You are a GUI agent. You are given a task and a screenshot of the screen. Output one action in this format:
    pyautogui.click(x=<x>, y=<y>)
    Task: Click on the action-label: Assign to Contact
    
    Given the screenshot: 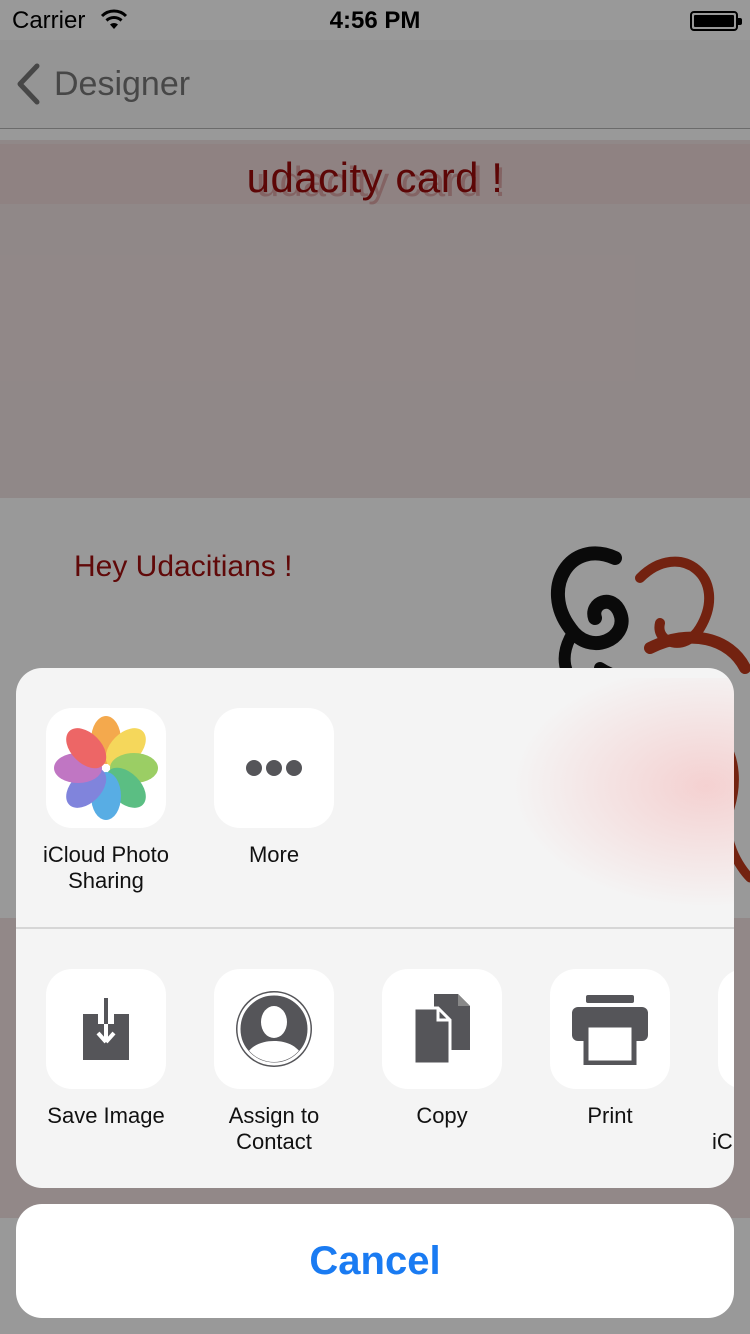 What is the action you would take?
    pyautogui.click(x=274, y=1128)
    